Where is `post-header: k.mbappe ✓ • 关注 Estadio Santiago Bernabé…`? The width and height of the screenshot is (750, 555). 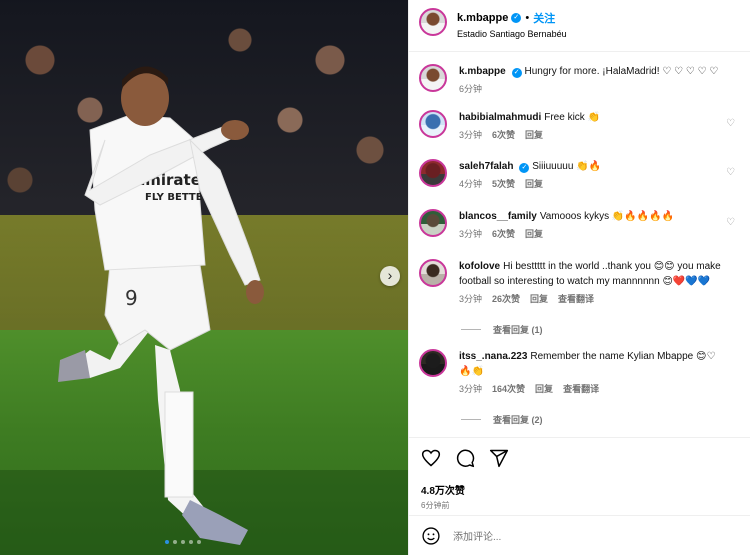
post-header: k.mbappe ✓ • 关注 Estadio Santiago Bernabé… is located at coordinates (579, 26).